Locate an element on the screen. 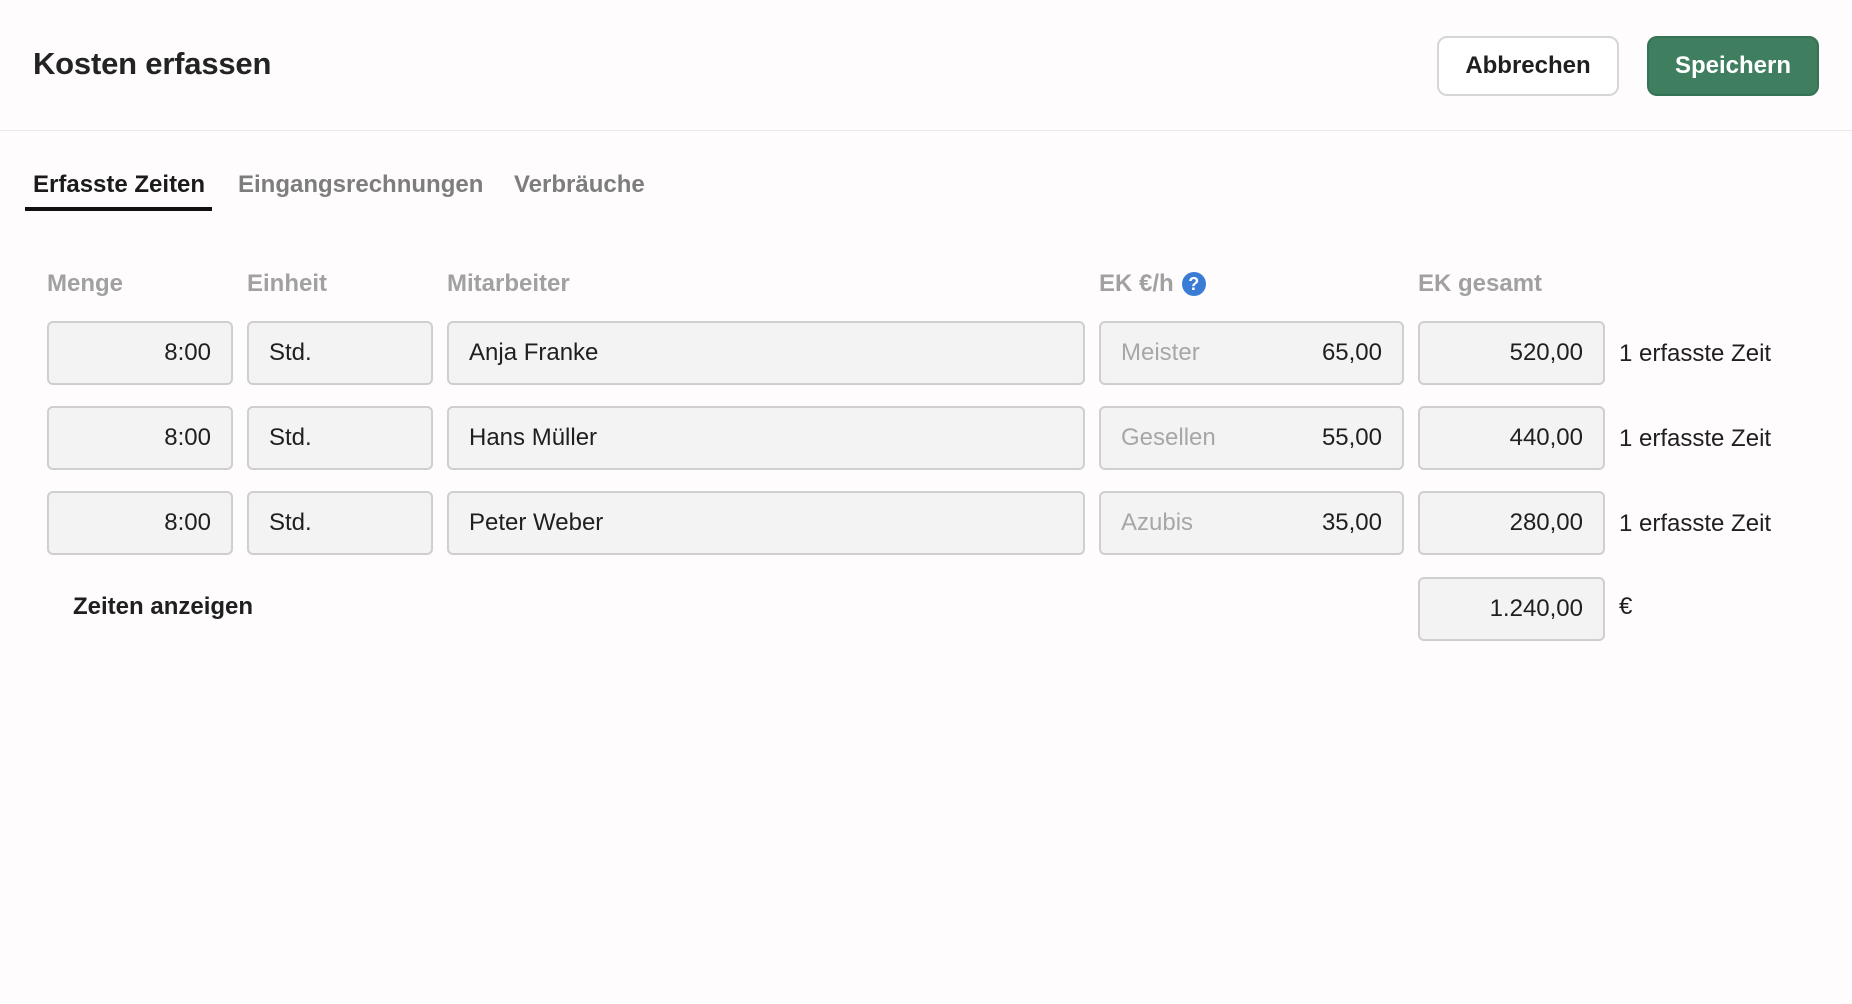  ek-total-field: 520,00 is located at coordinates (1511, 353).